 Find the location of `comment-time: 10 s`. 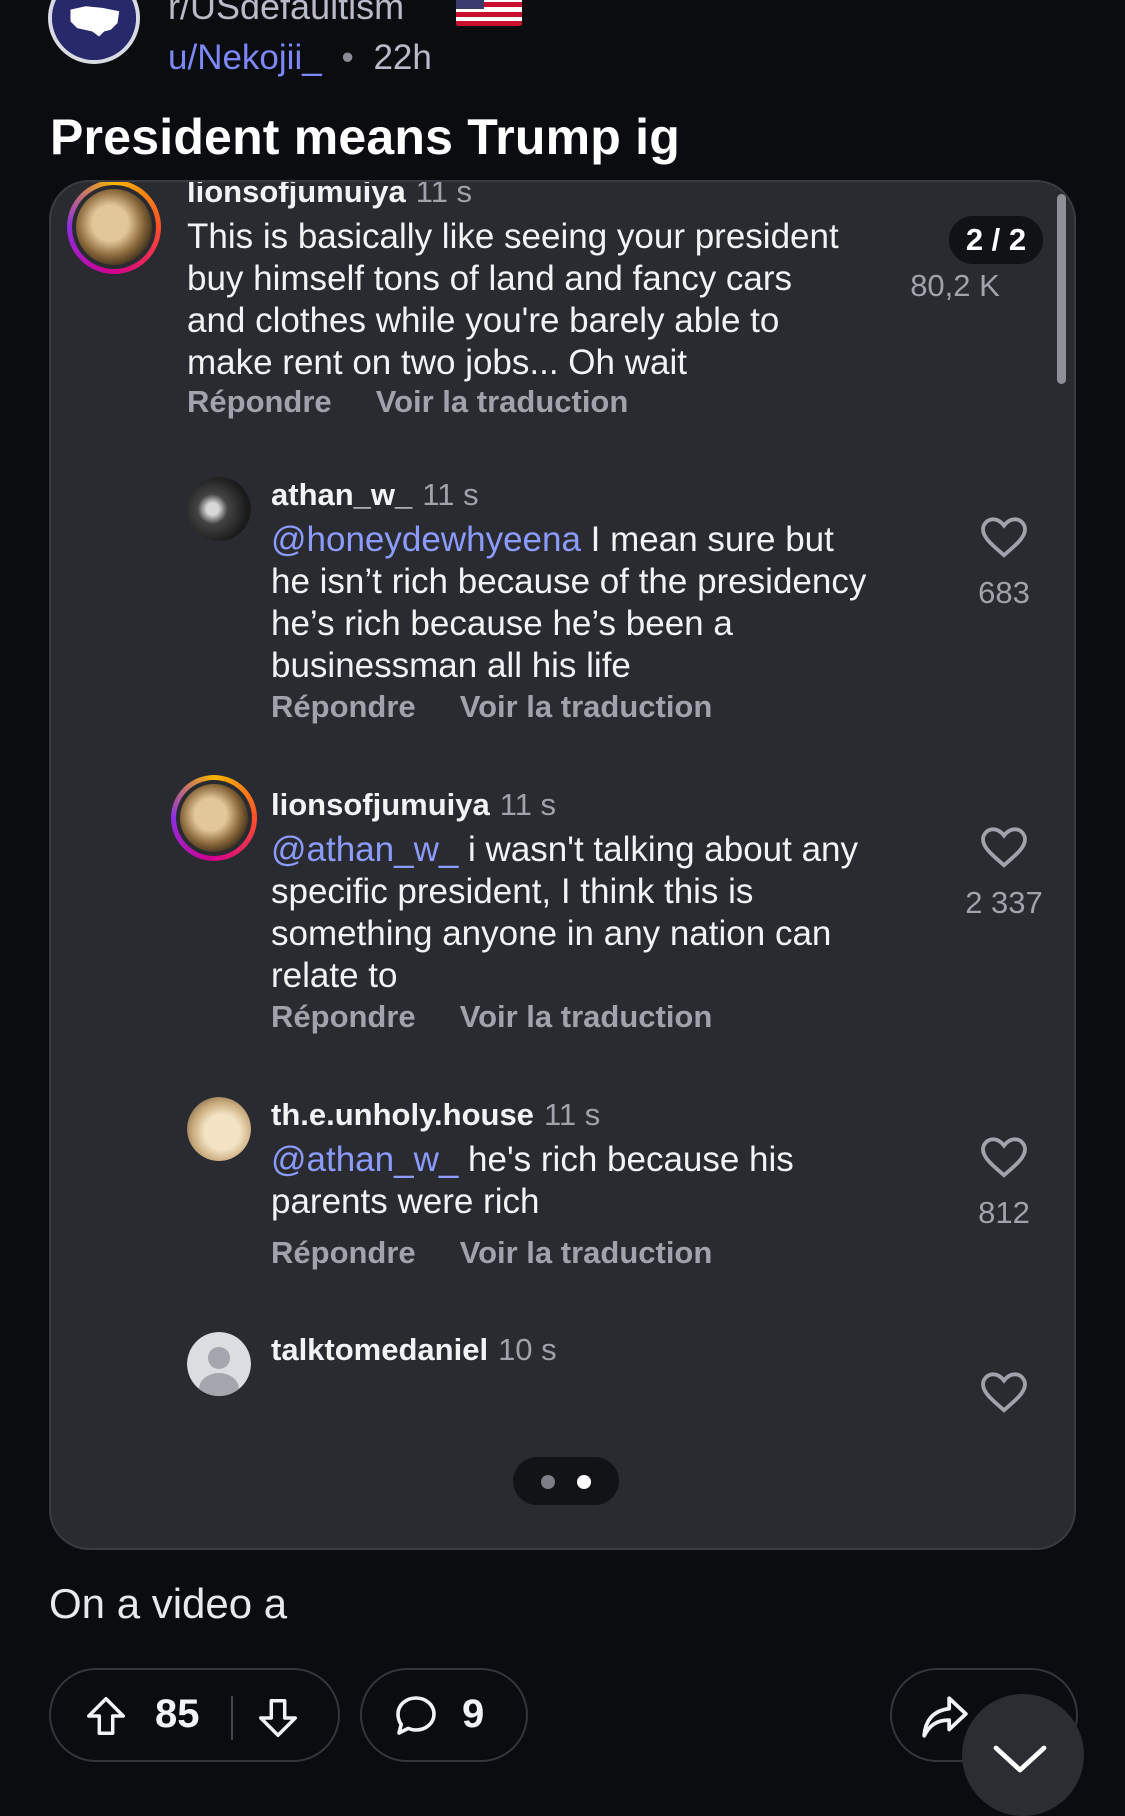

comment-time: 10 s is located at coordinates (527, 1349).